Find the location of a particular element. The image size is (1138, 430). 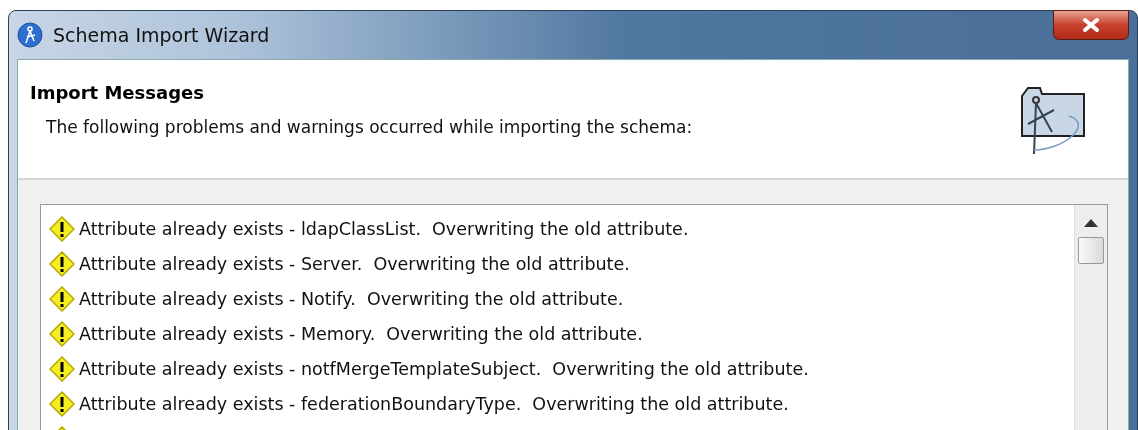

message-text: Attribute already exists - Notify. Overwriting the old attribute. is located at coordinates (351, 298).